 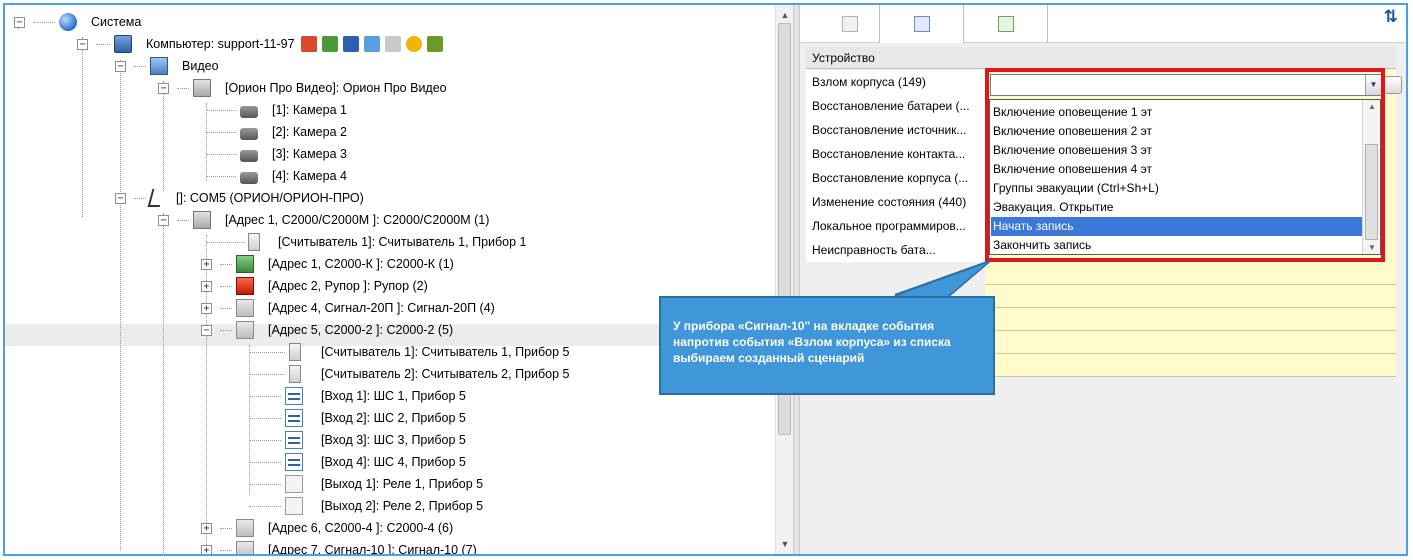 I want to click on tree-item-c2000-4: + [Адрес 6, С2000-4 ]: С2000-4 (6), so click(x=327, y=528).